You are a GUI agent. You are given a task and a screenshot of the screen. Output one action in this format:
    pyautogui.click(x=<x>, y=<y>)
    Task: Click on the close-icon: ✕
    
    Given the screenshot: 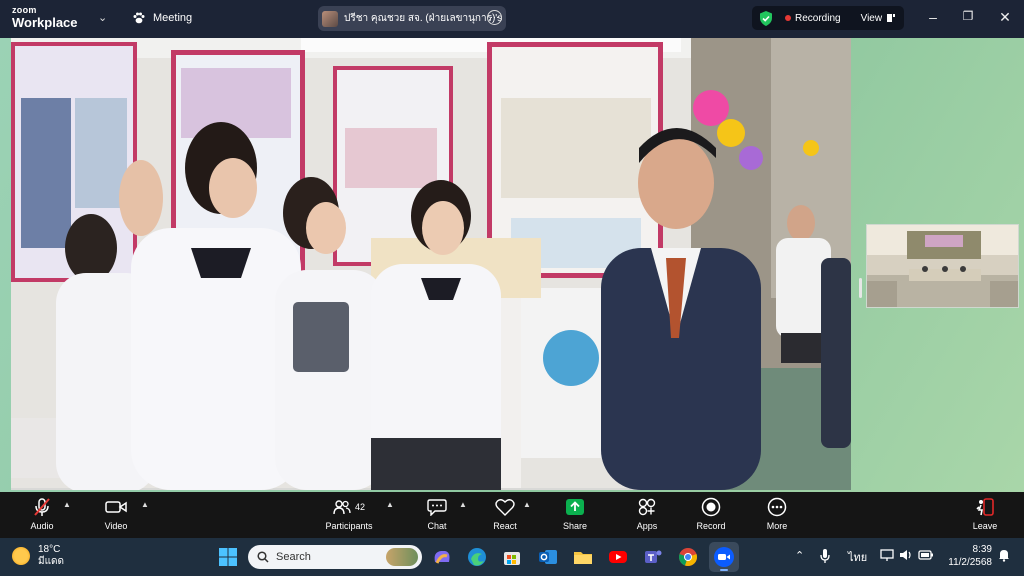 What is the action you would take?
    pyautogui.click(x=1005, y=17)
    